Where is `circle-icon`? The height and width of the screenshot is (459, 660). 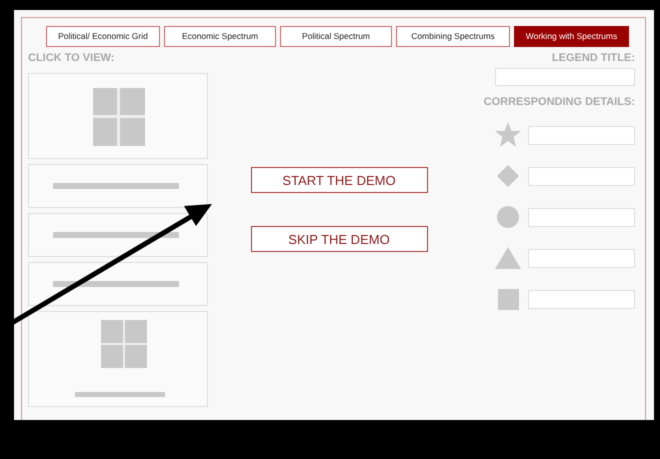 circle-icon is located at coordinates (508, 217).